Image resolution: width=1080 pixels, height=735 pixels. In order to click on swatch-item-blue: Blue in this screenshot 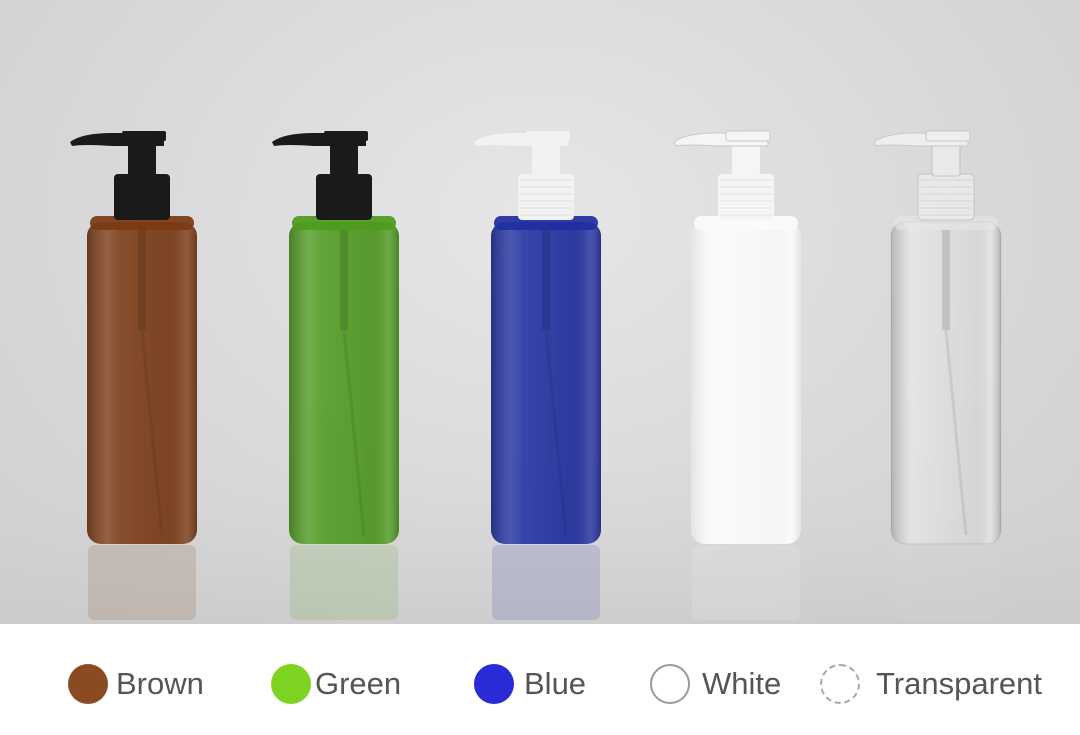, I will do `click(530, 684)`.